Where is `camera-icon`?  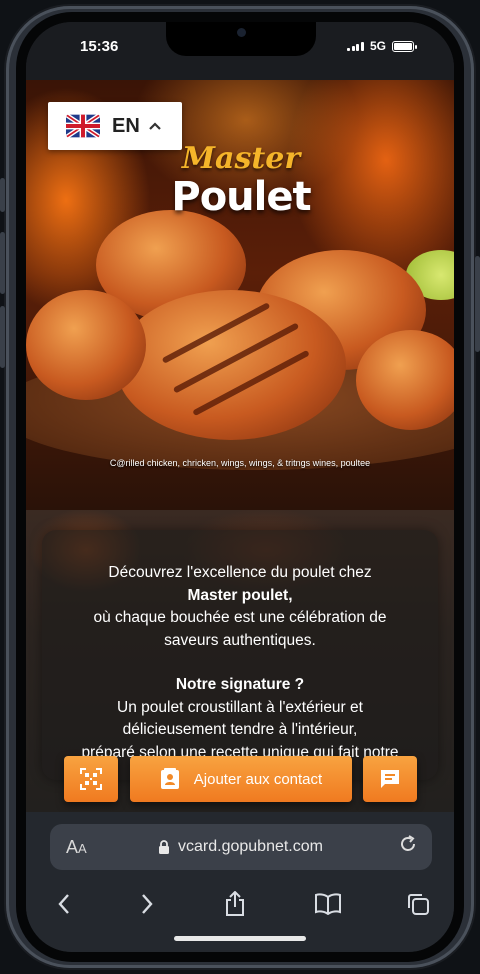
camera-icon is located at coordinates (241, 32).